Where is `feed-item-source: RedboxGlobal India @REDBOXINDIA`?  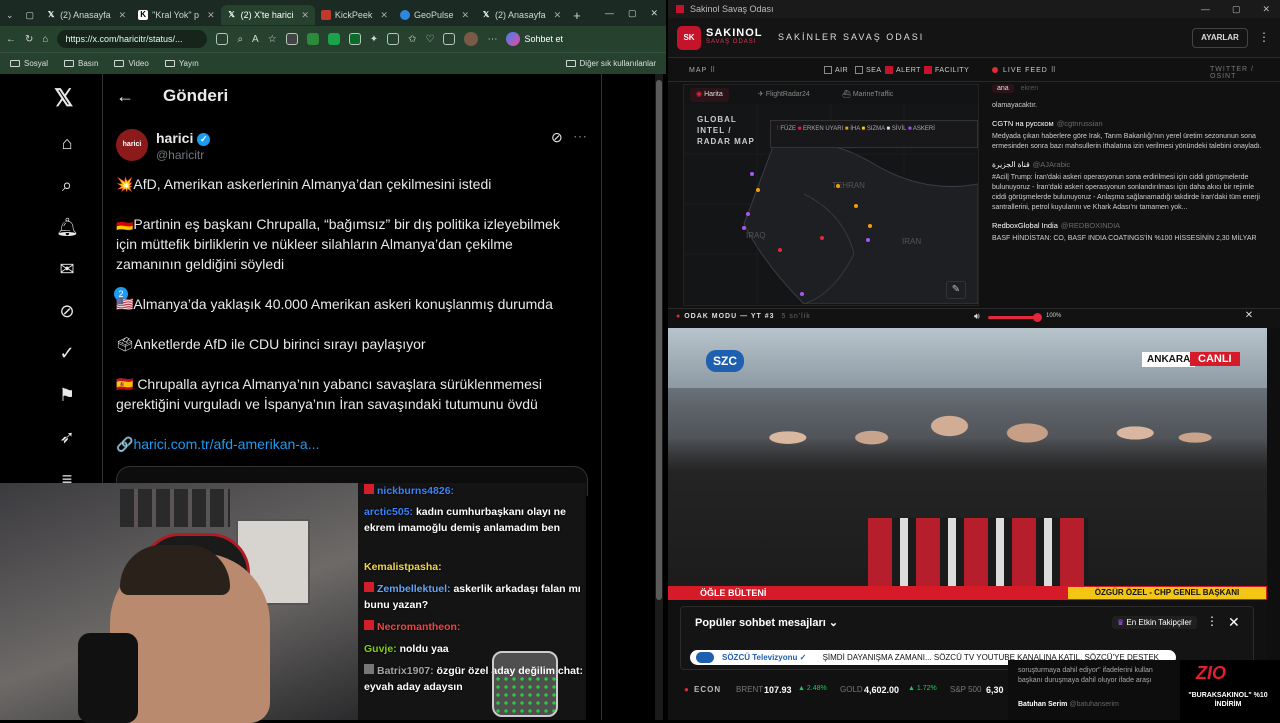 feed-item-source: RedboxGlobal India @REDBOXINDIA is located at coordinates (1129, 226).